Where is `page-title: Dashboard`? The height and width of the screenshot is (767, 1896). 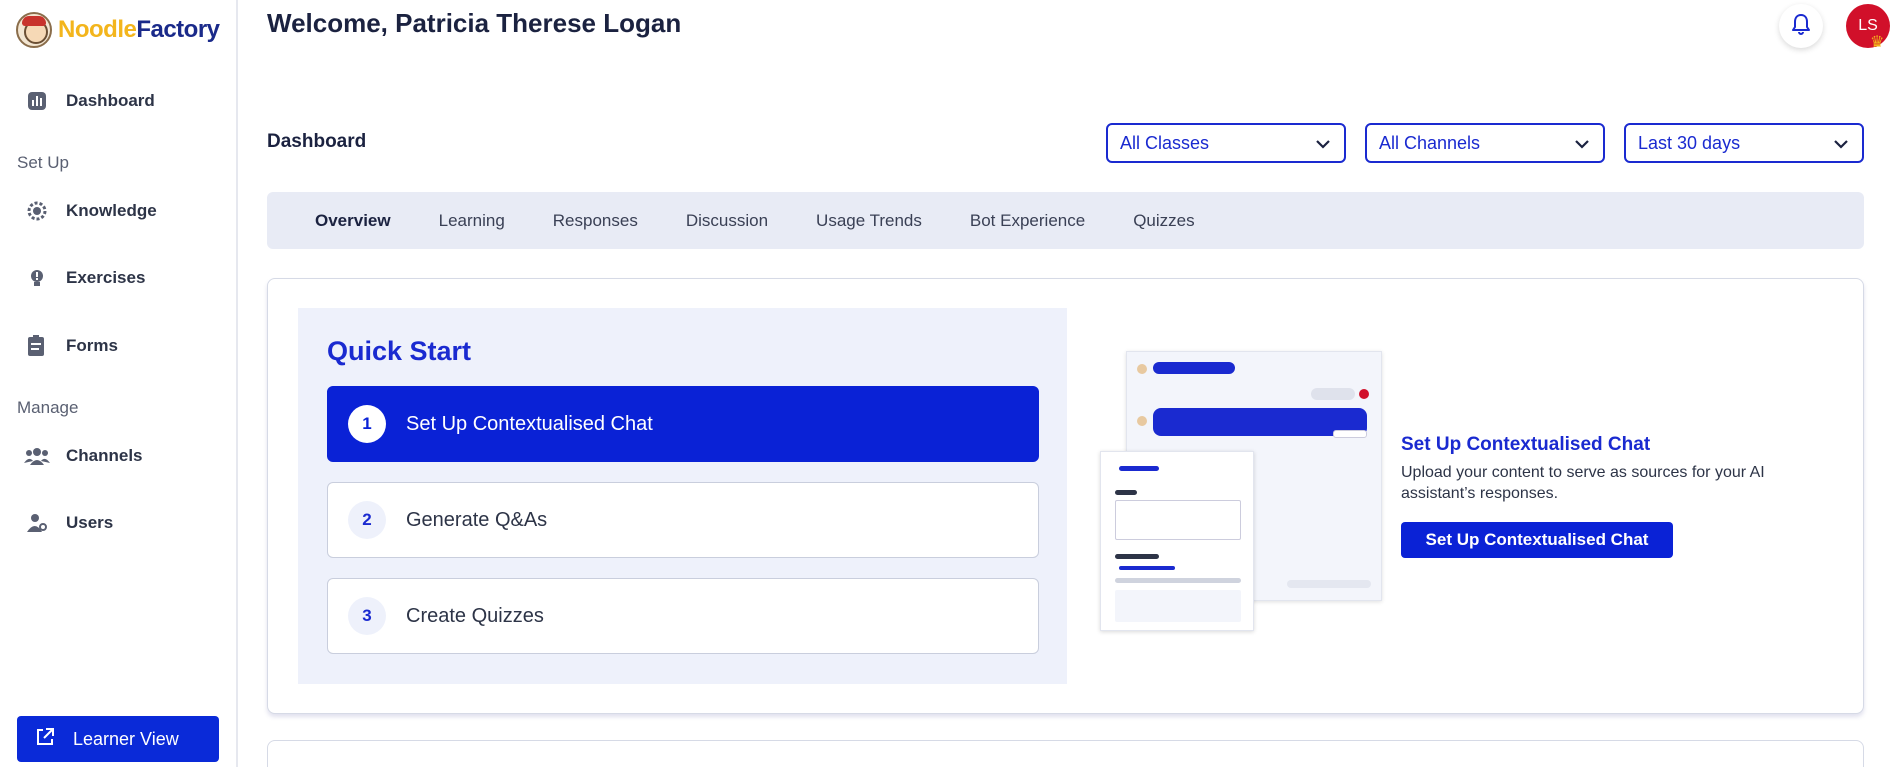
page-title: Dashboard is located at coordinates (317, 141).